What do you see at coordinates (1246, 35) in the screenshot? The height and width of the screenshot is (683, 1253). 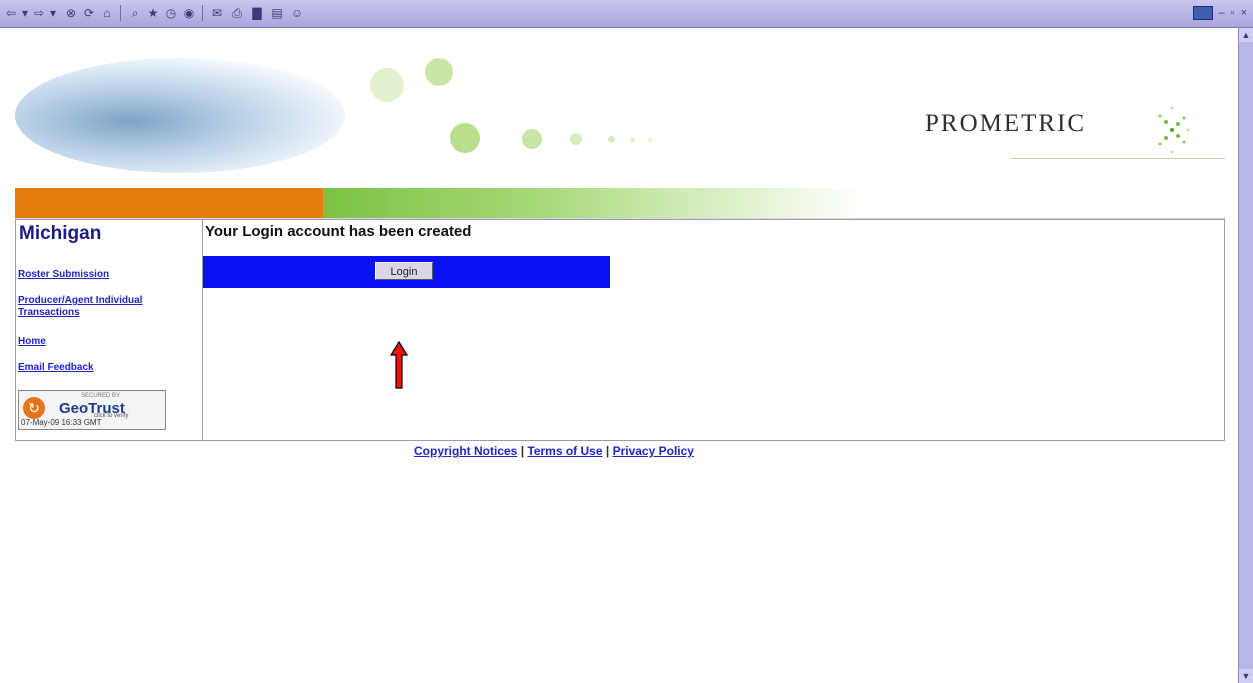 I see `scroll-up-icon: ▲` at bounding box center [1246, 35].